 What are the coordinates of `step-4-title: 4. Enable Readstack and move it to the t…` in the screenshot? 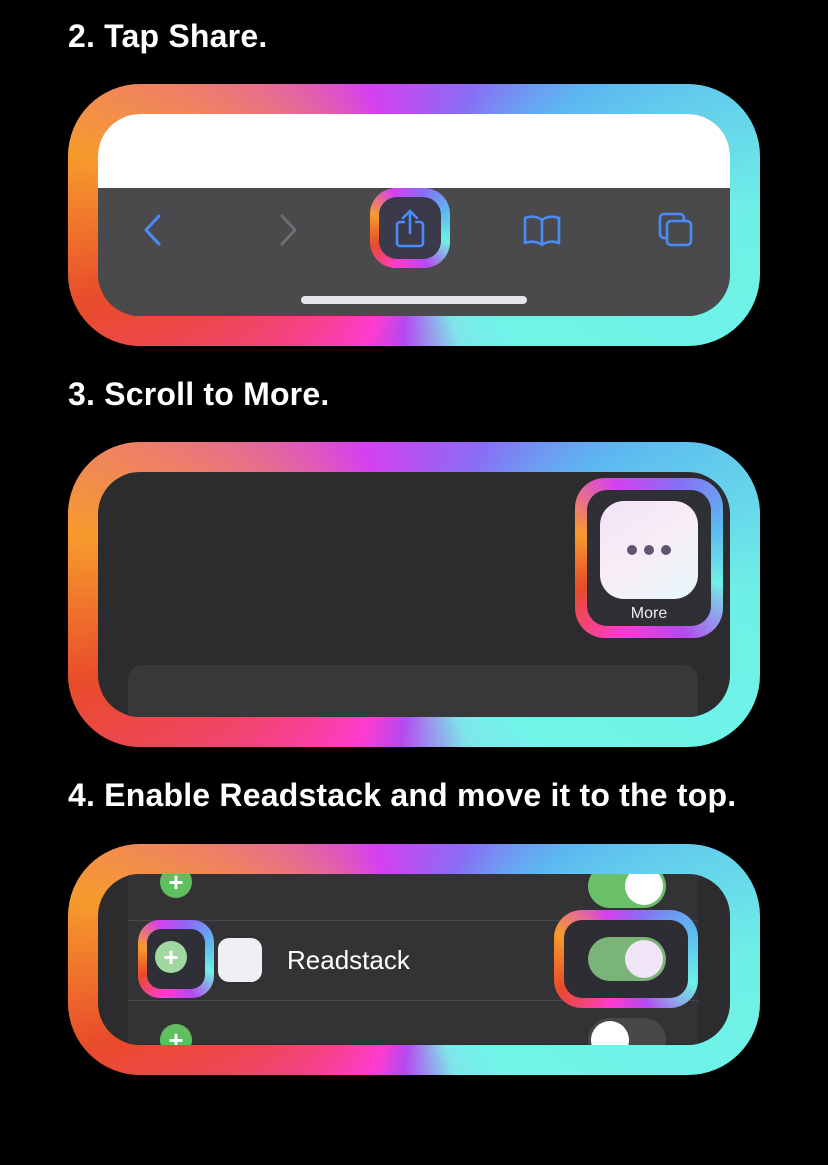 It's located at (402, 795).